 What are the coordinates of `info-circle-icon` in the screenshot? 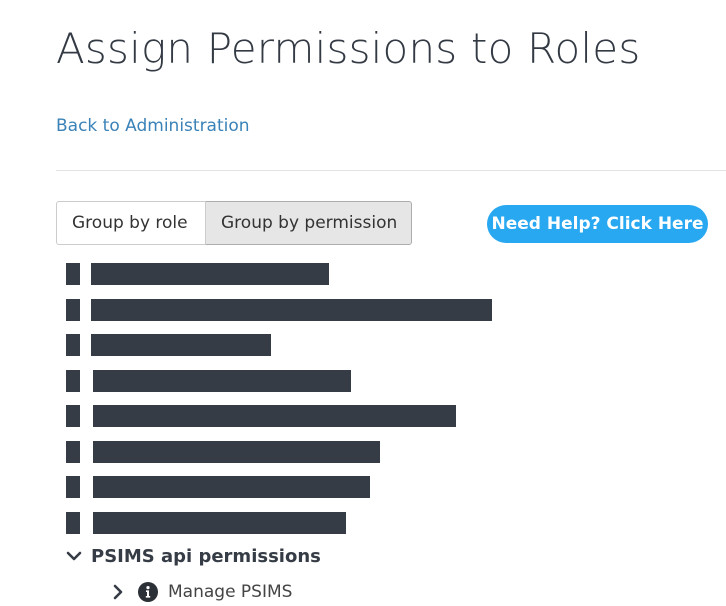 It's located at (148, 592).